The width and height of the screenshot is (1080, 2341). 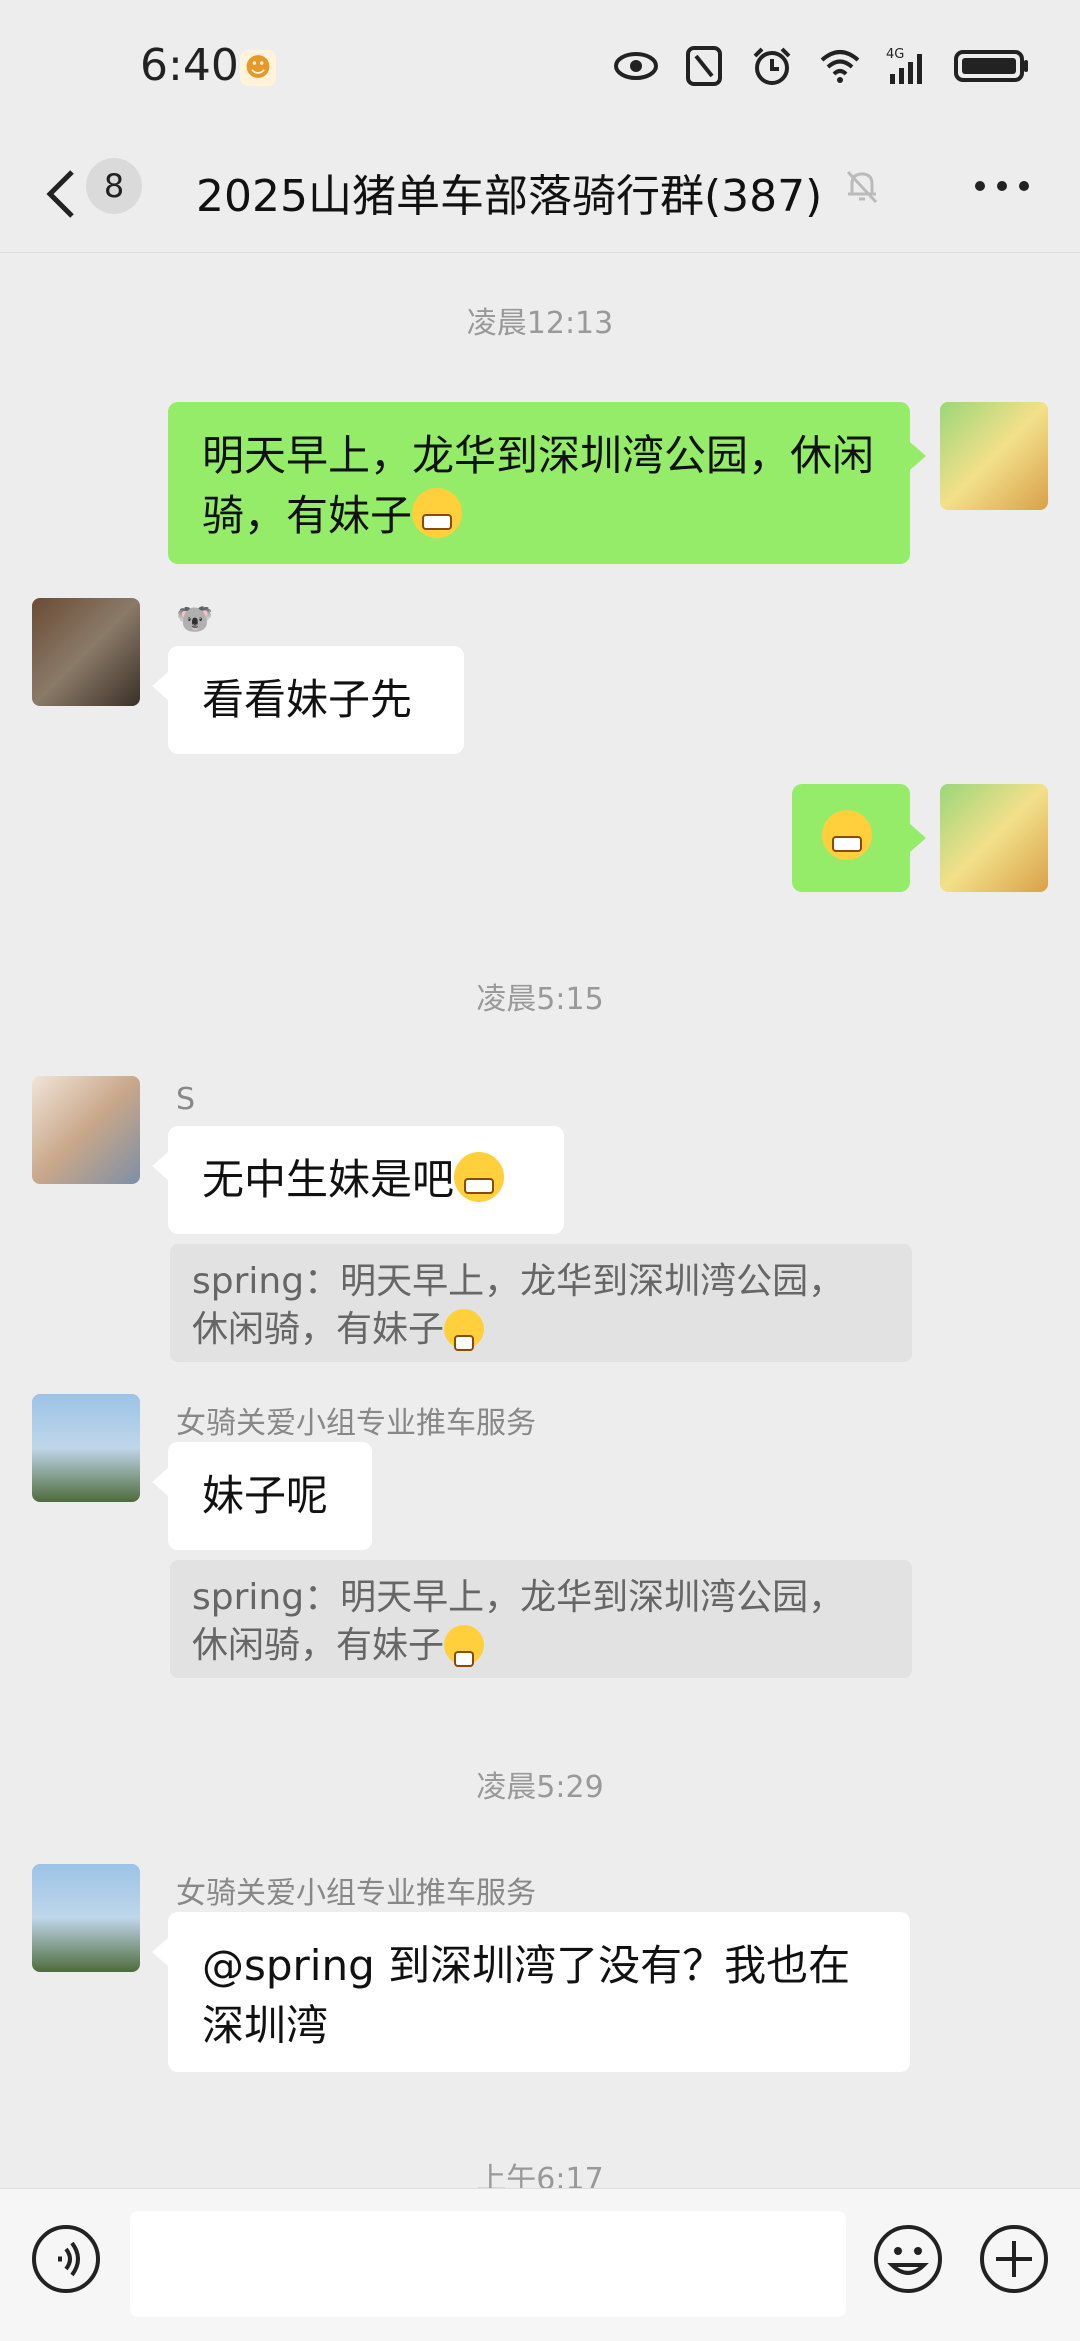 I want to click on wifi-icon, so click(x=840, y=66).